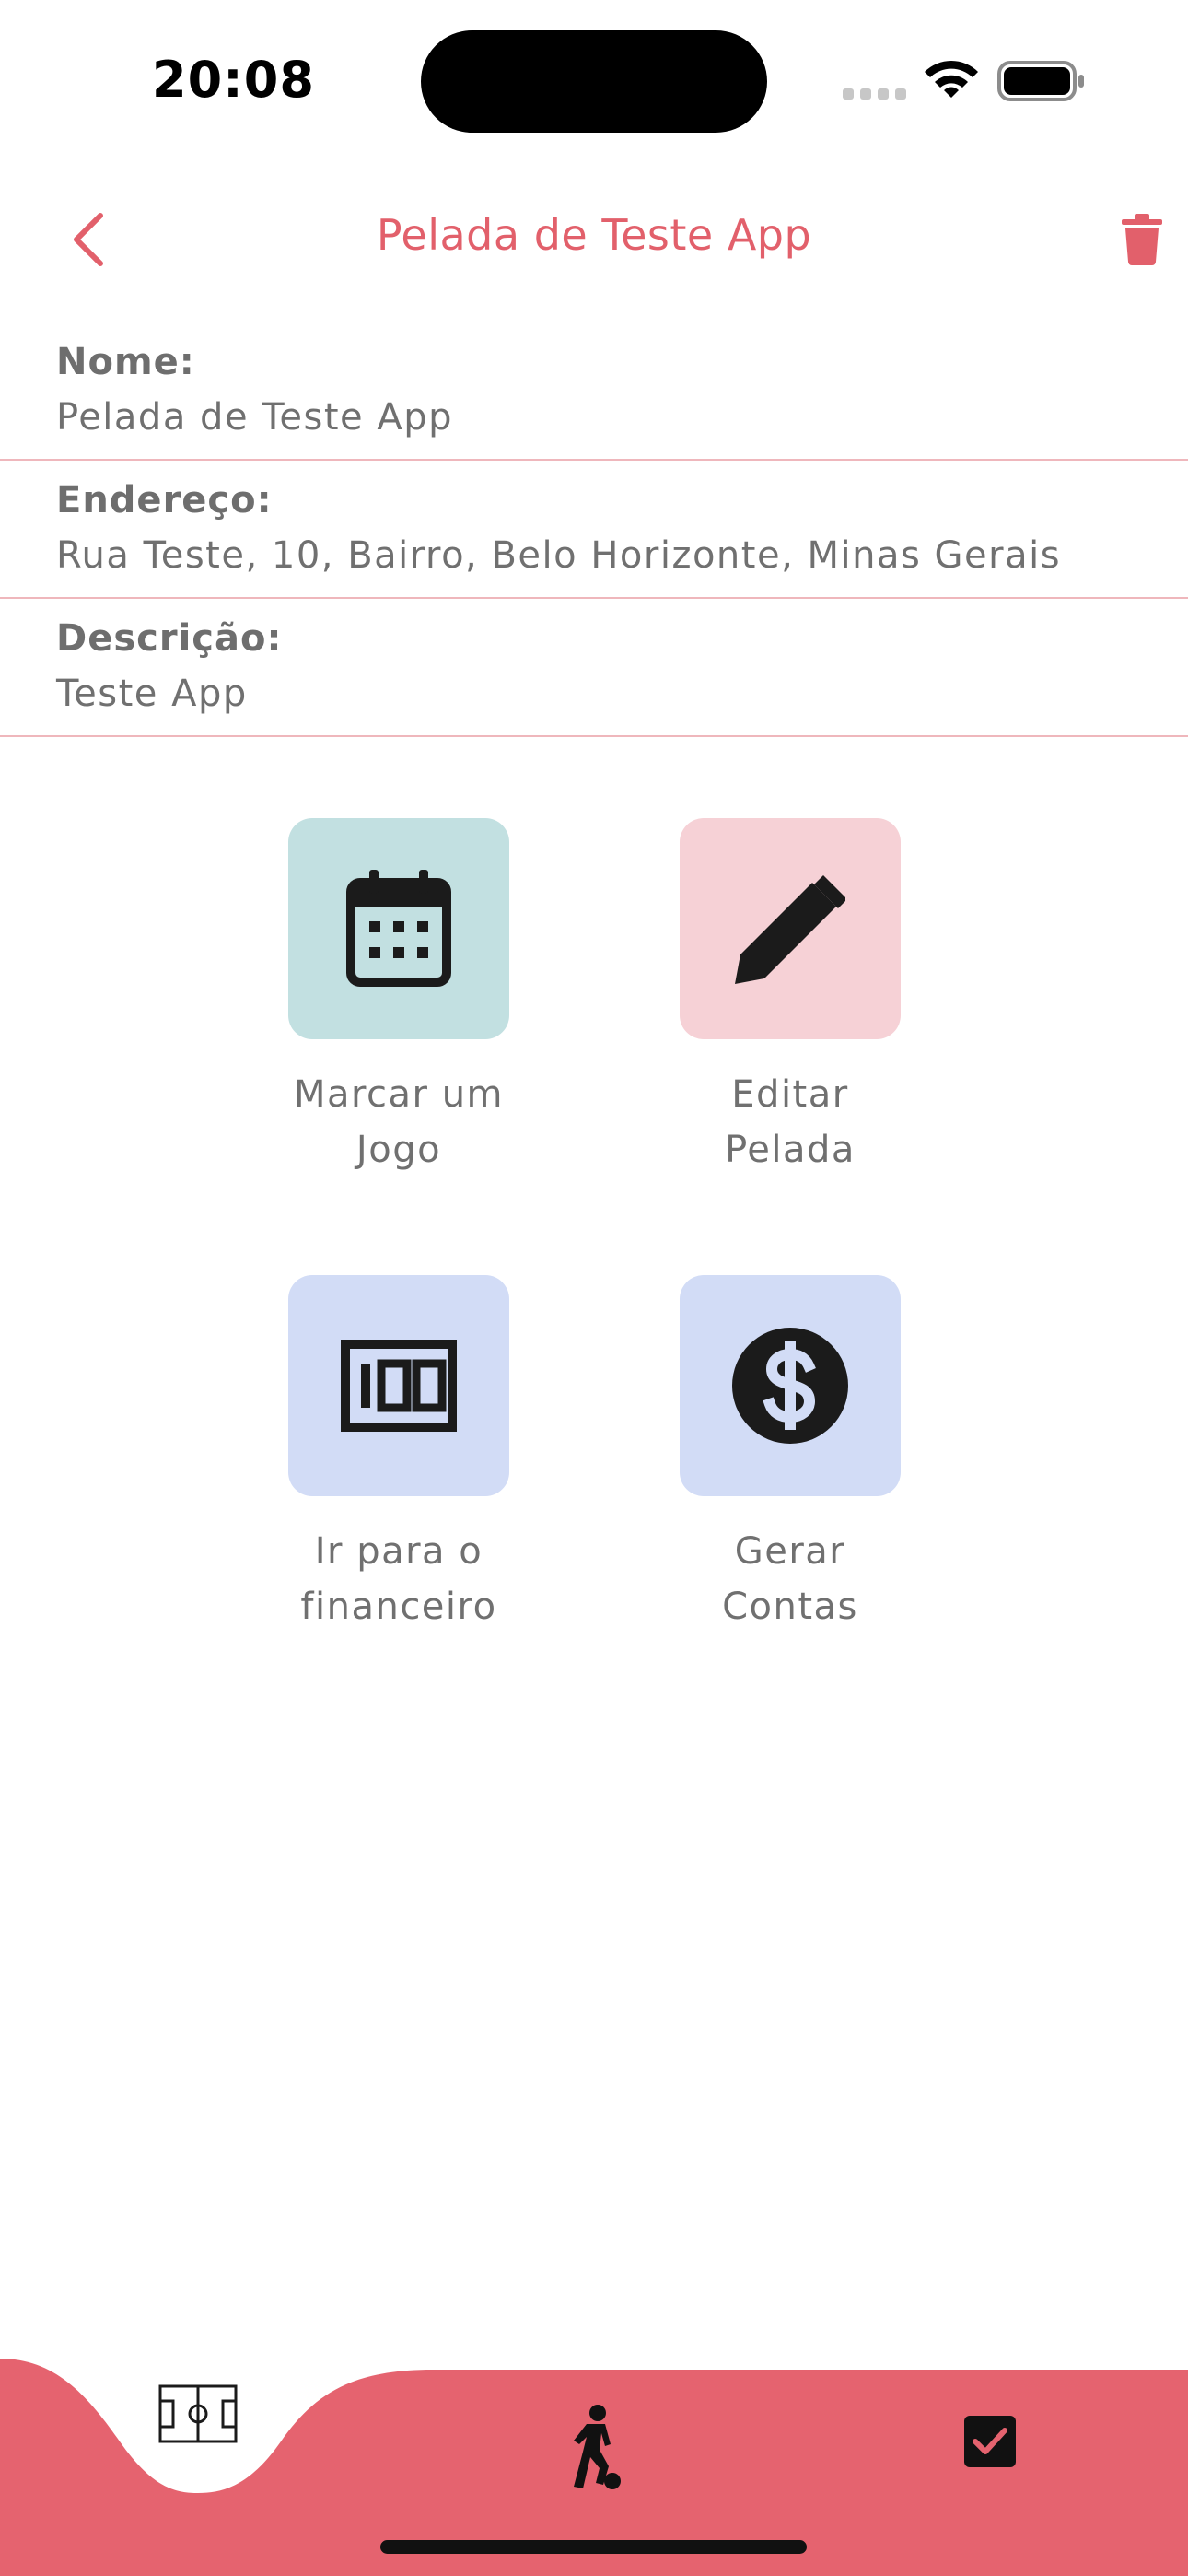  I want to click on cellular-signal-icon, so click(874, 94).